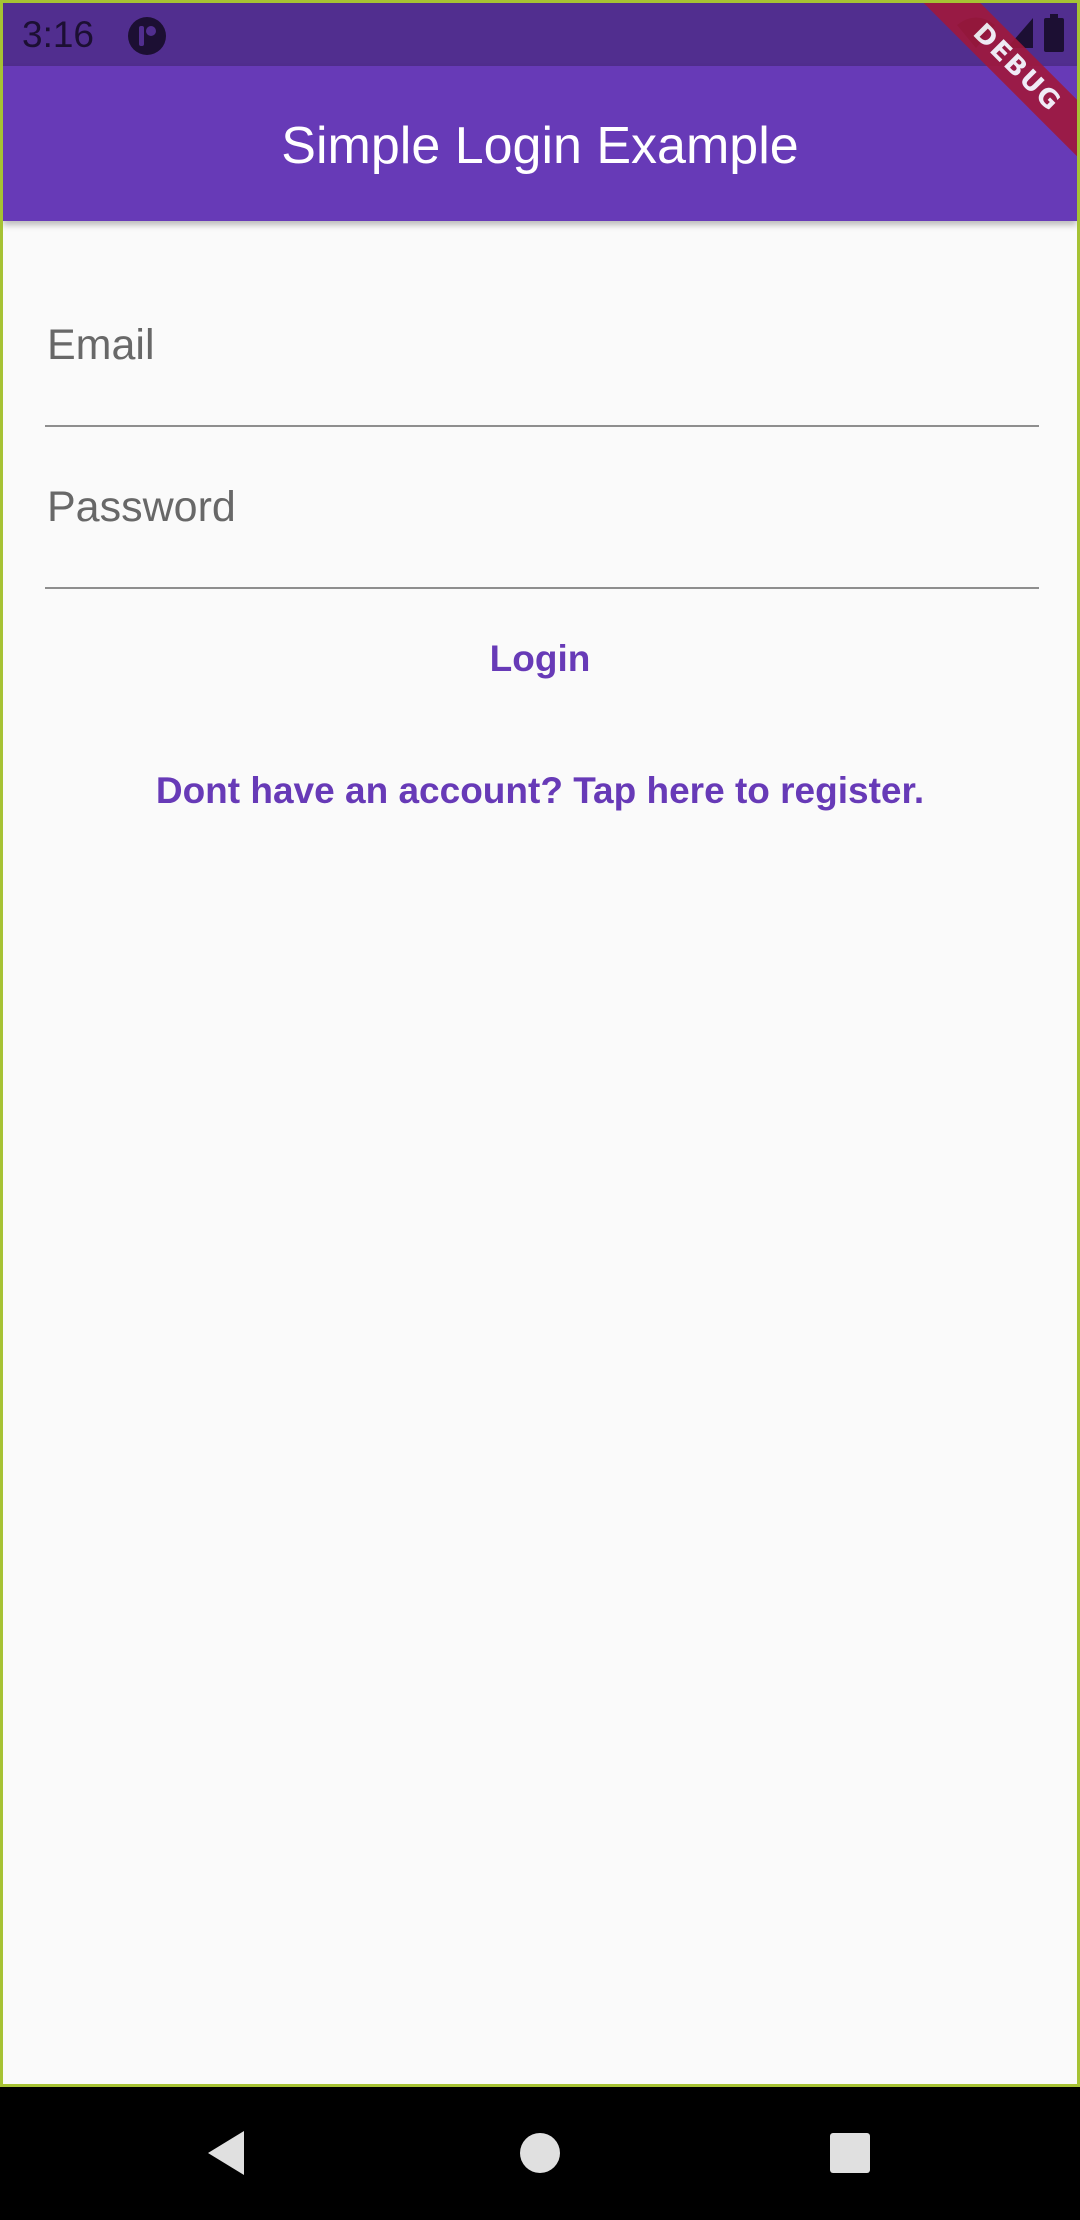 This screenshot has width=1080, height=2220. I want to click on email-field: Email, so click(542, 368).